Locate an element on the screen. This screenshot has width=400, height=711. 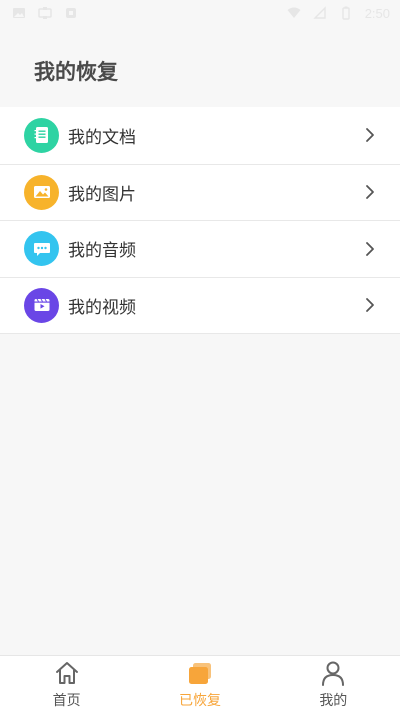
video-icon is located at coordinates (41, 305).